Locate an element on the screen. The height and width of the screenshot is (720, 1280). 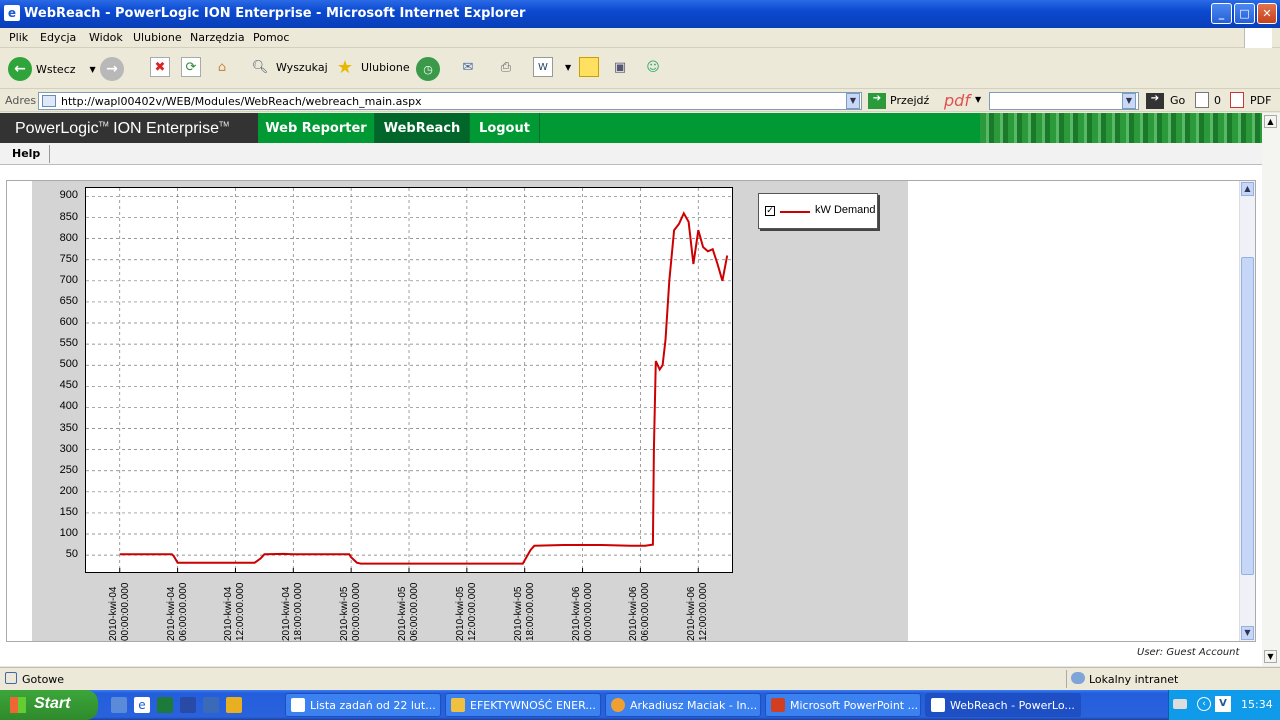
frame-scrollbar: ▲ ▼ is located at coordinates (1247, 411).